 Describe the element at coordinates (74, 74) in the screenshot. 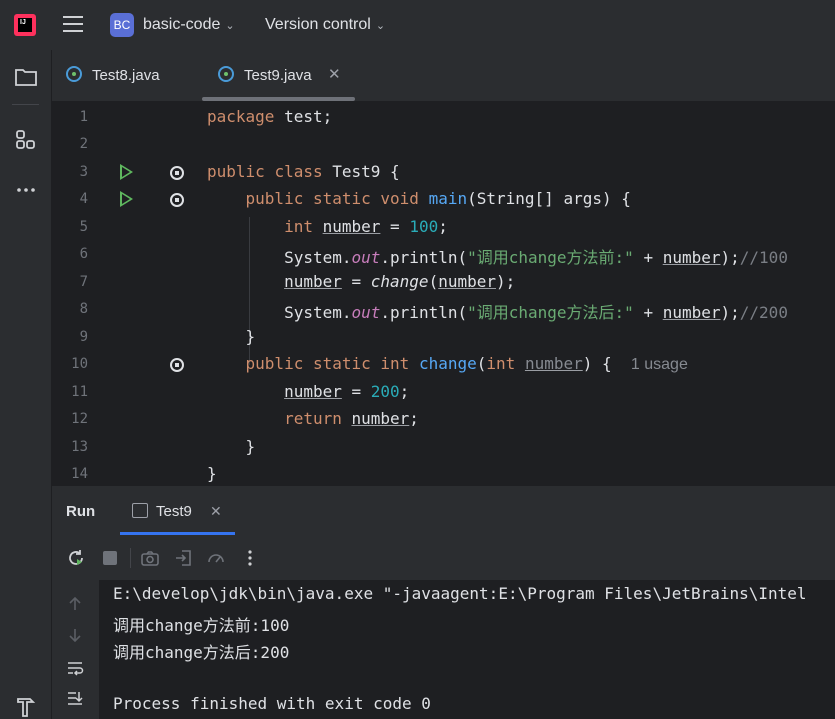

I see `java-class-icon` at that location.